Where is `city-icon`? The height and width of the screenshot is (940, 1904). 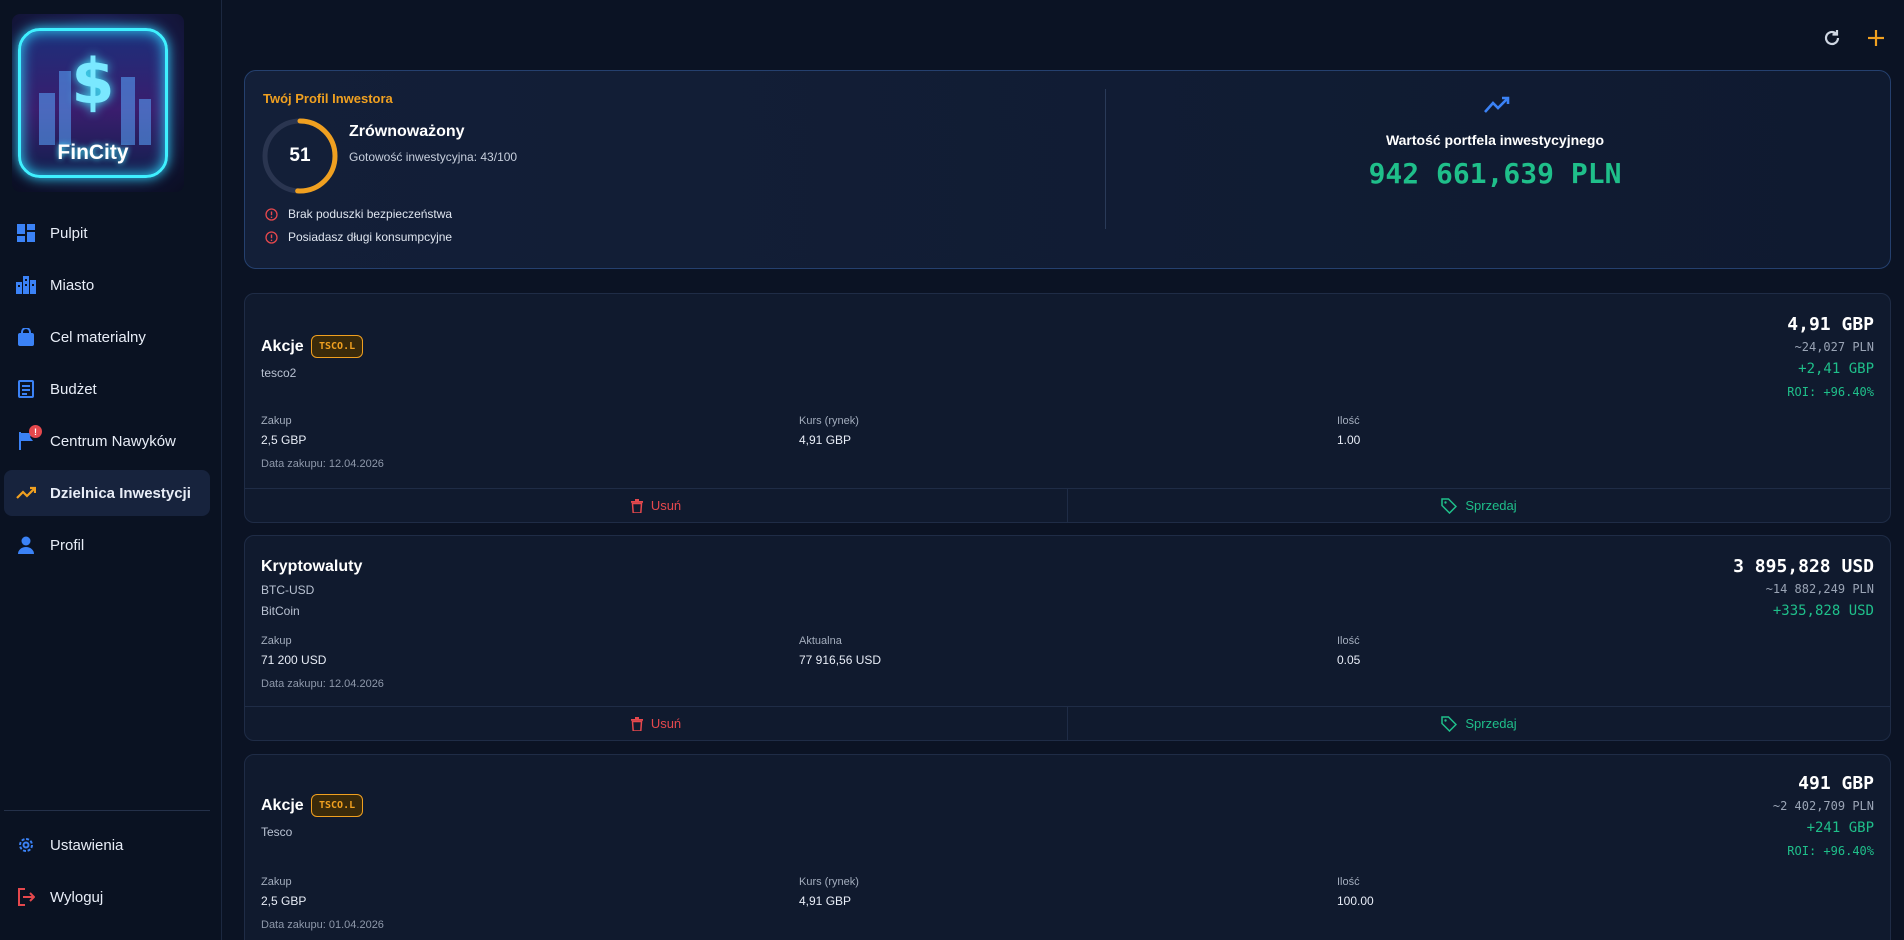
city-icon is located at coordinates (26, 285).